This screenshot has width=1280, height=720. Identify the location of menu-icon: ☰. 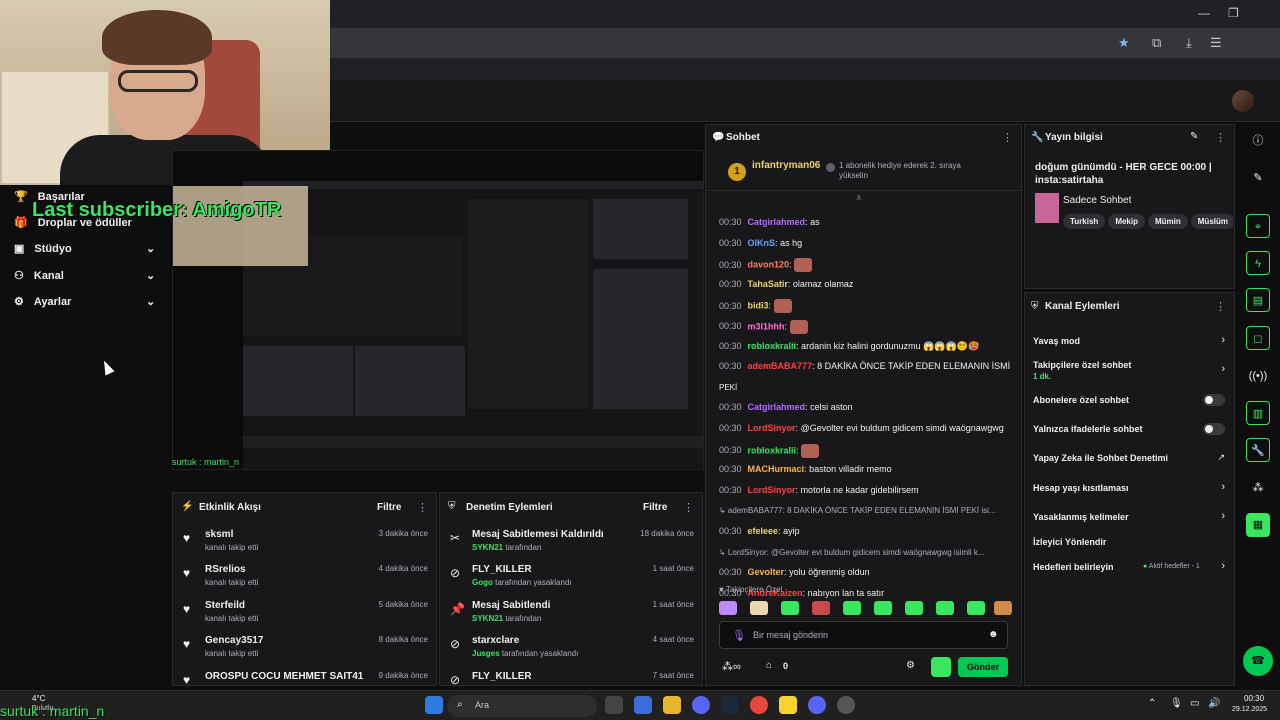
(1216, 43).